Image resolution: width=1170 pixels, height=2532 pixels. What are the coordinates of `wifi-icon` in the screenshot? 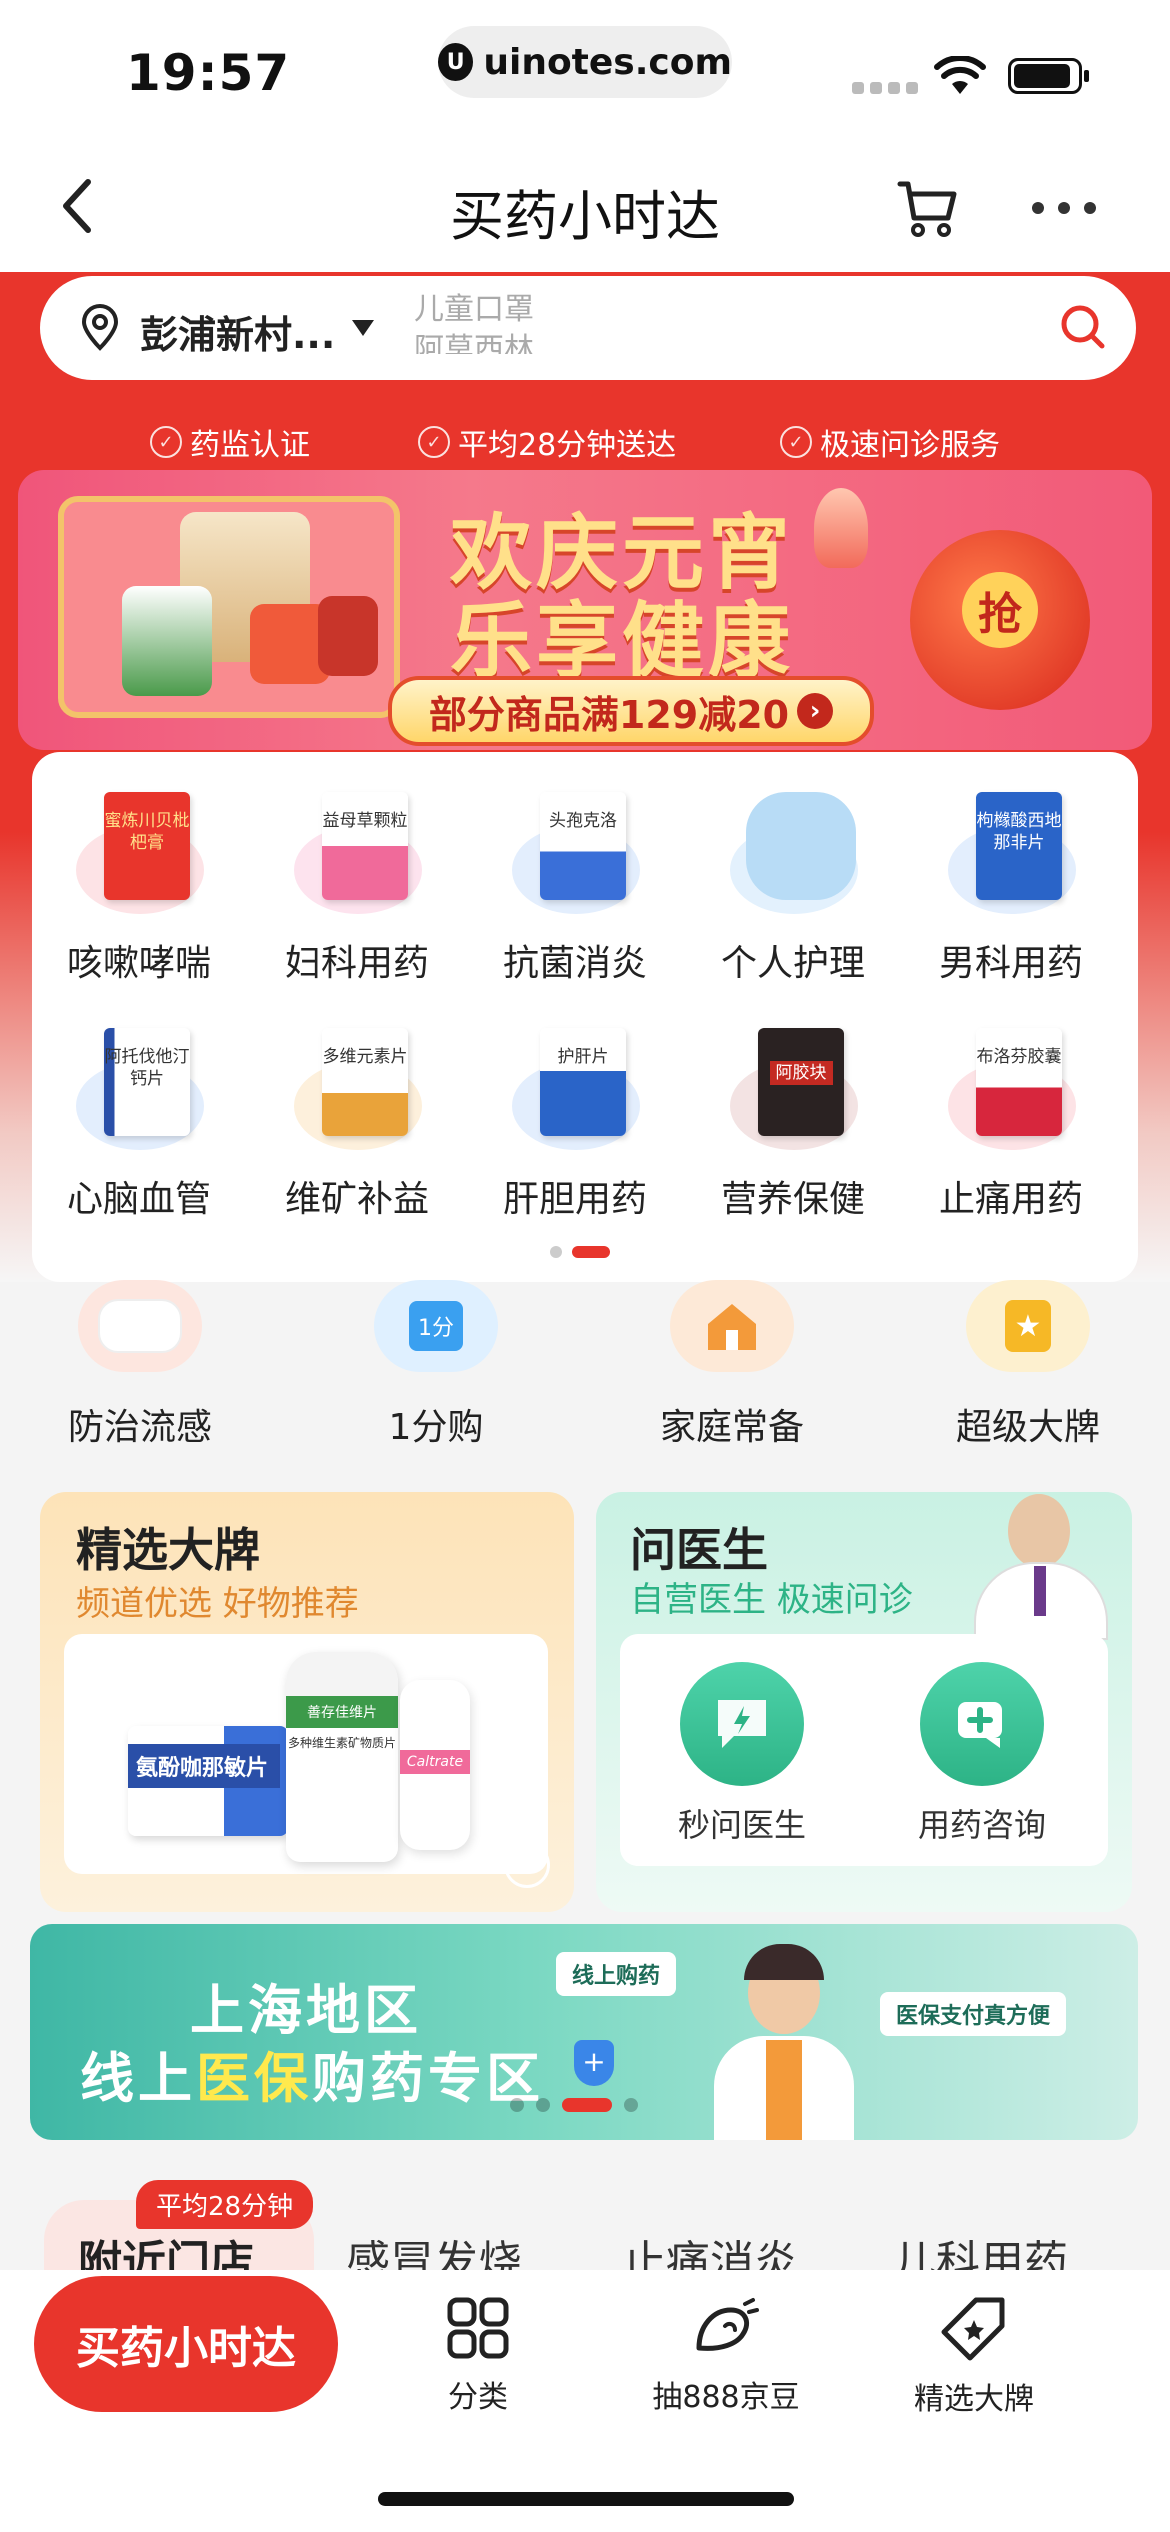 It's located at (960, 75).